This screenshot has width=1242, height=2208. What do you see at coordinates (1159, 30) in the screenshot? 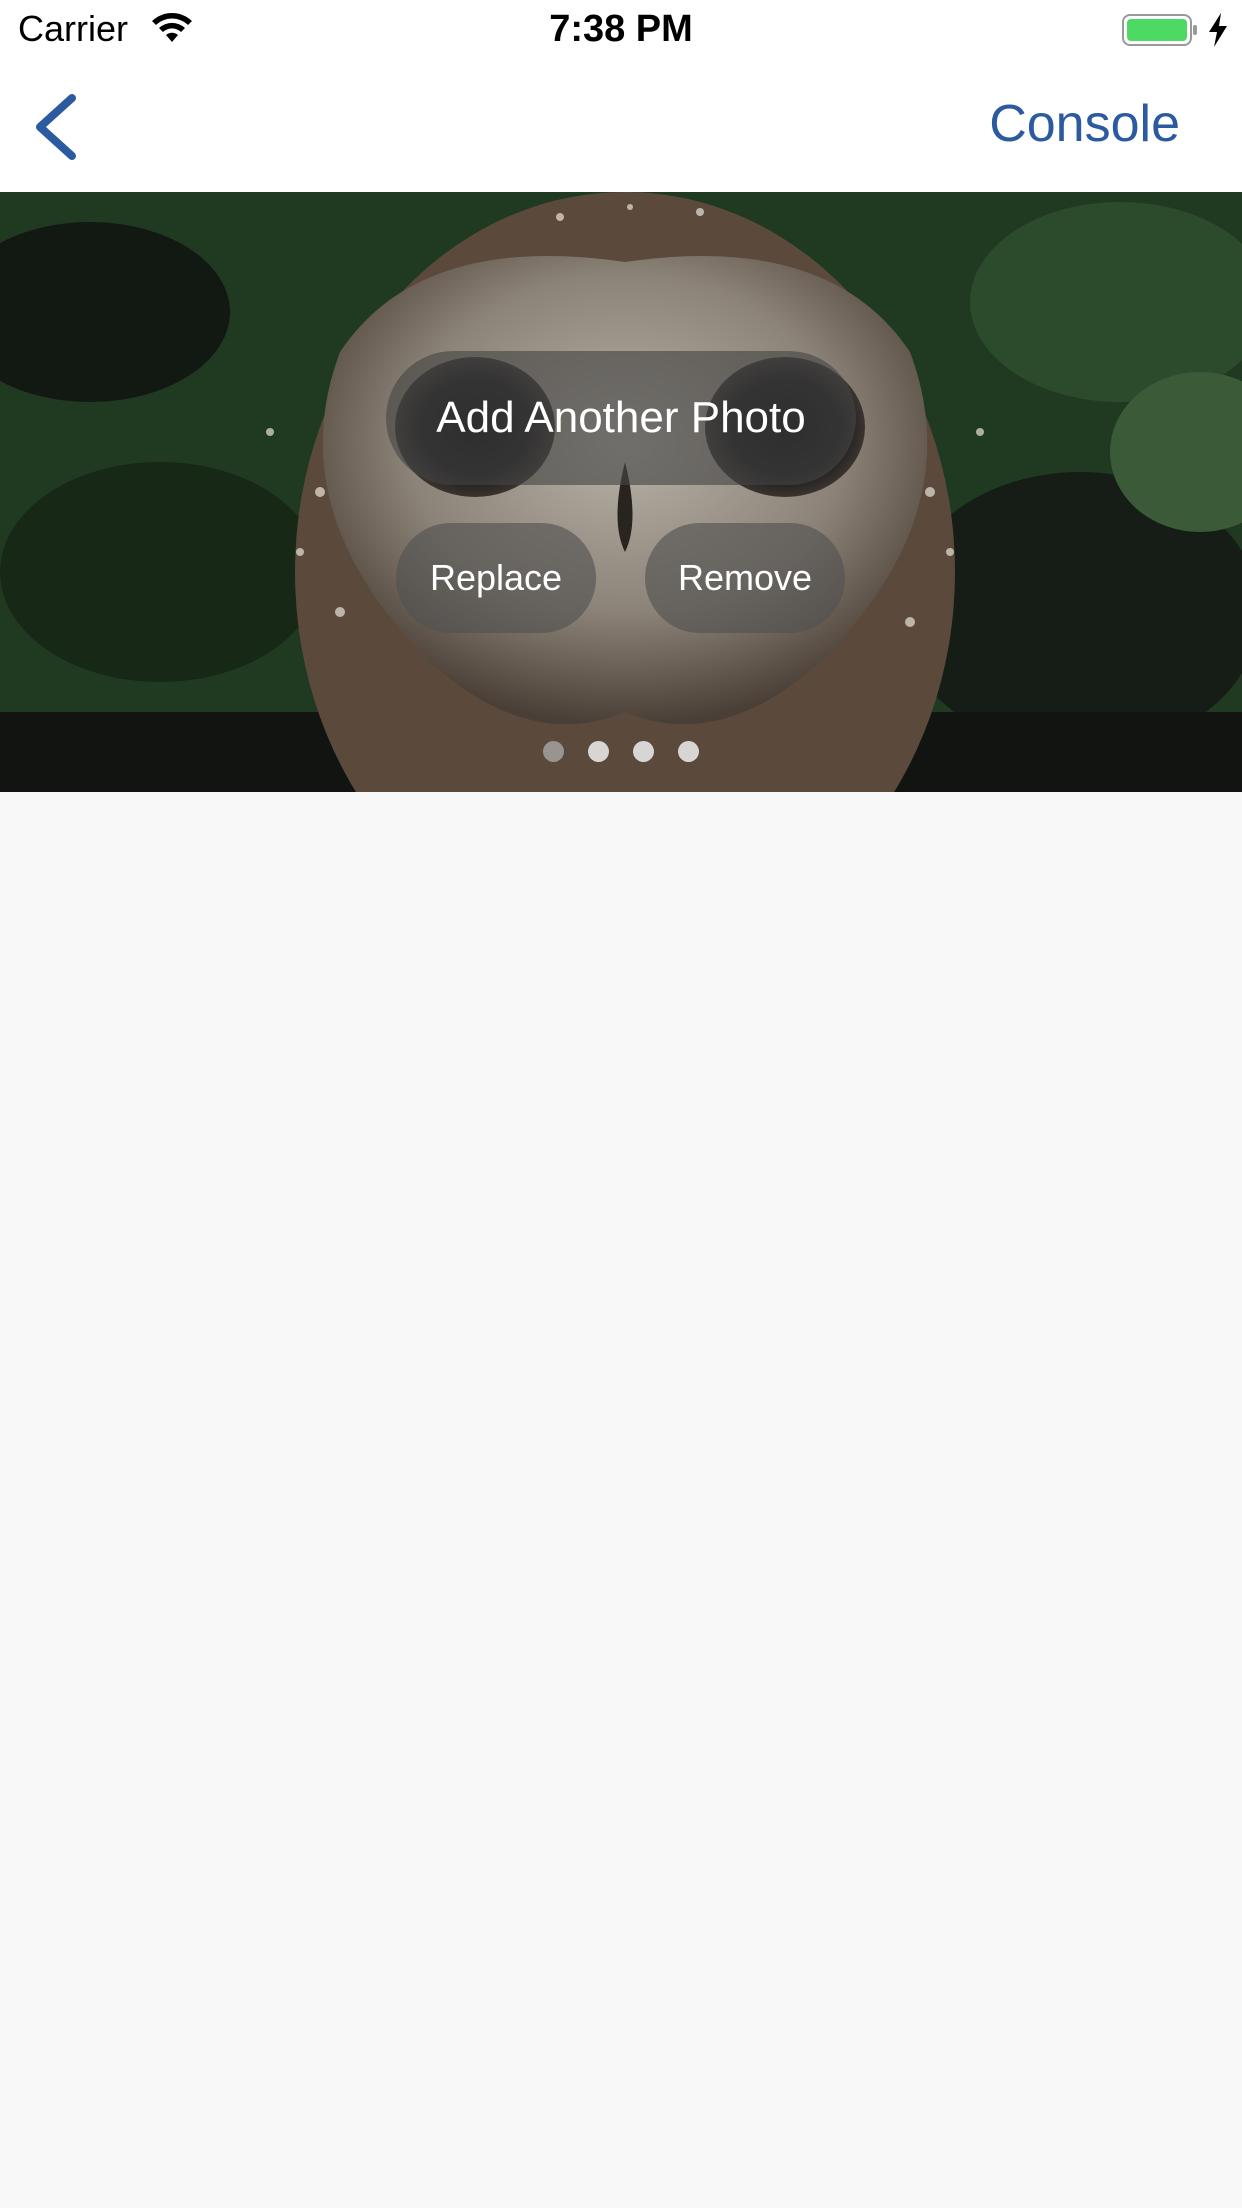
I see `battery-icon` at bounding box center [1159, 30].